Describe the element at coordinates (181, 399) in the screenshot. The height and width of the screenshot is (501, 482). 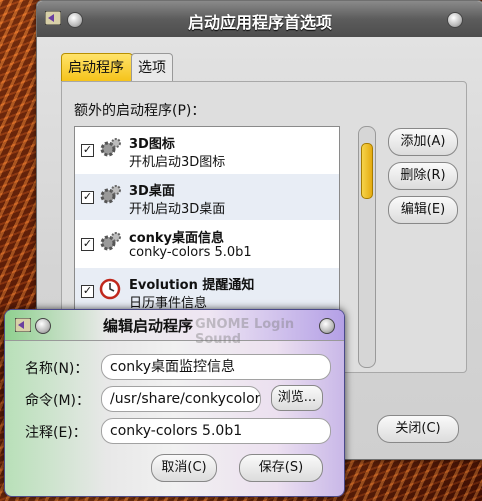
I see `command-field: /usr/share/conkycolors/` at that location.